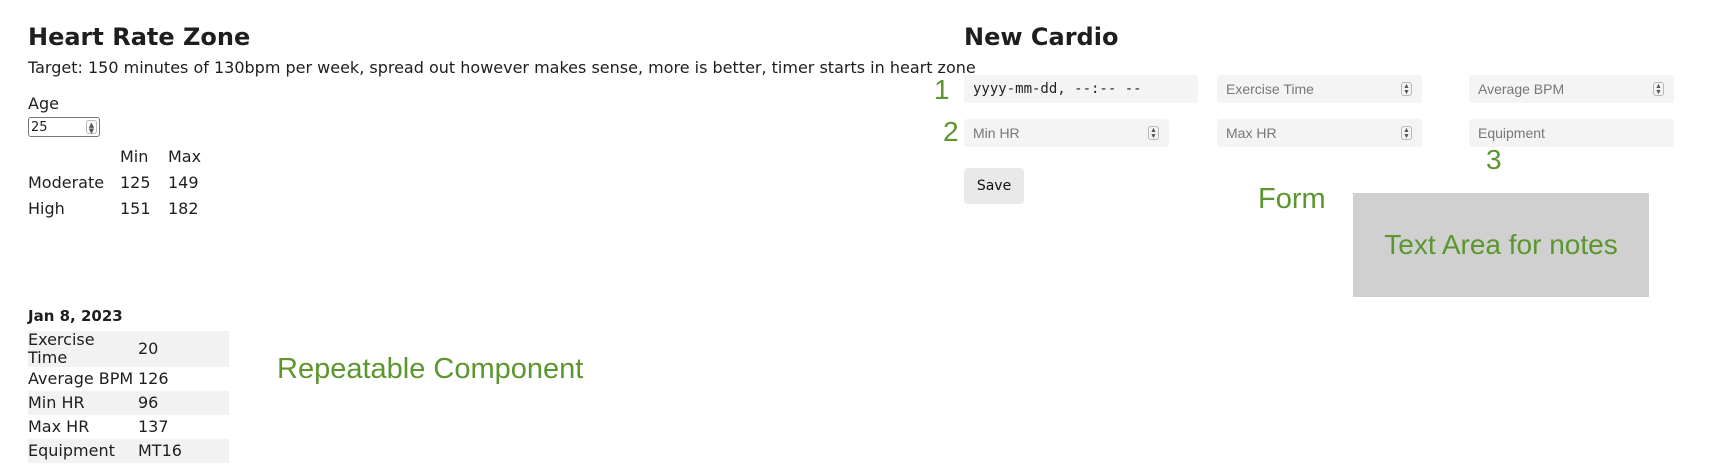 The height and width of the screenshot is (474, 1716). What do you see at coordinates (135, 182) in the screenshot?
I see `zone-min: 125` at bounding box center [135, 182].